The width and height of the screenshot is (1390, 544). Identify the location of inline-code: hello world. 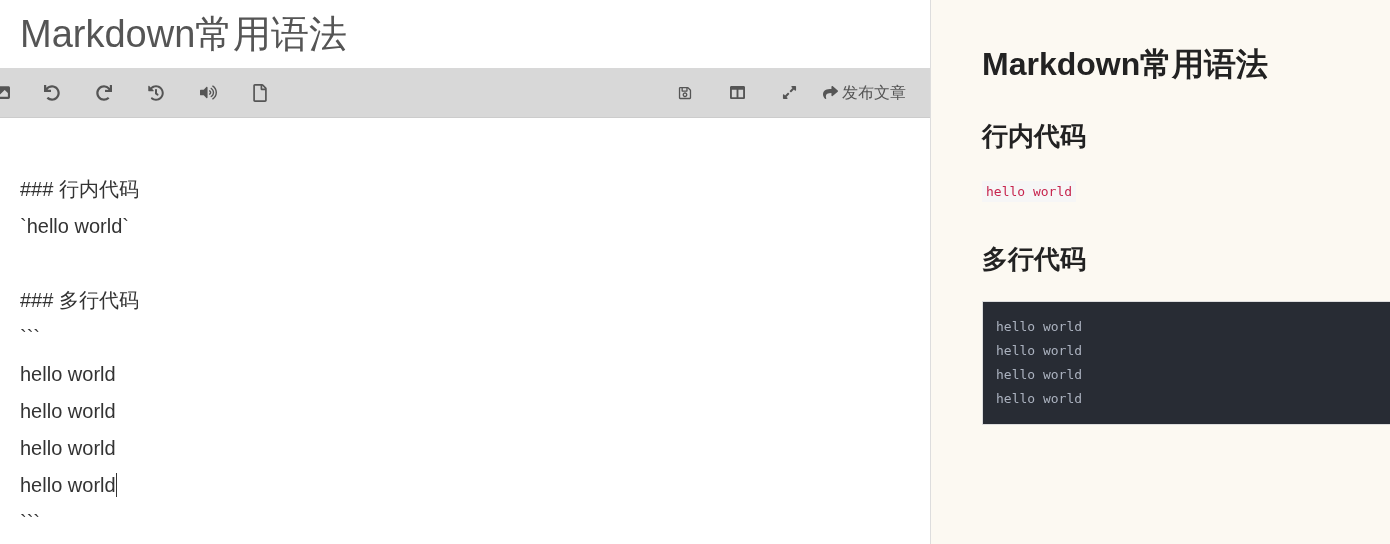
(1029, 191).